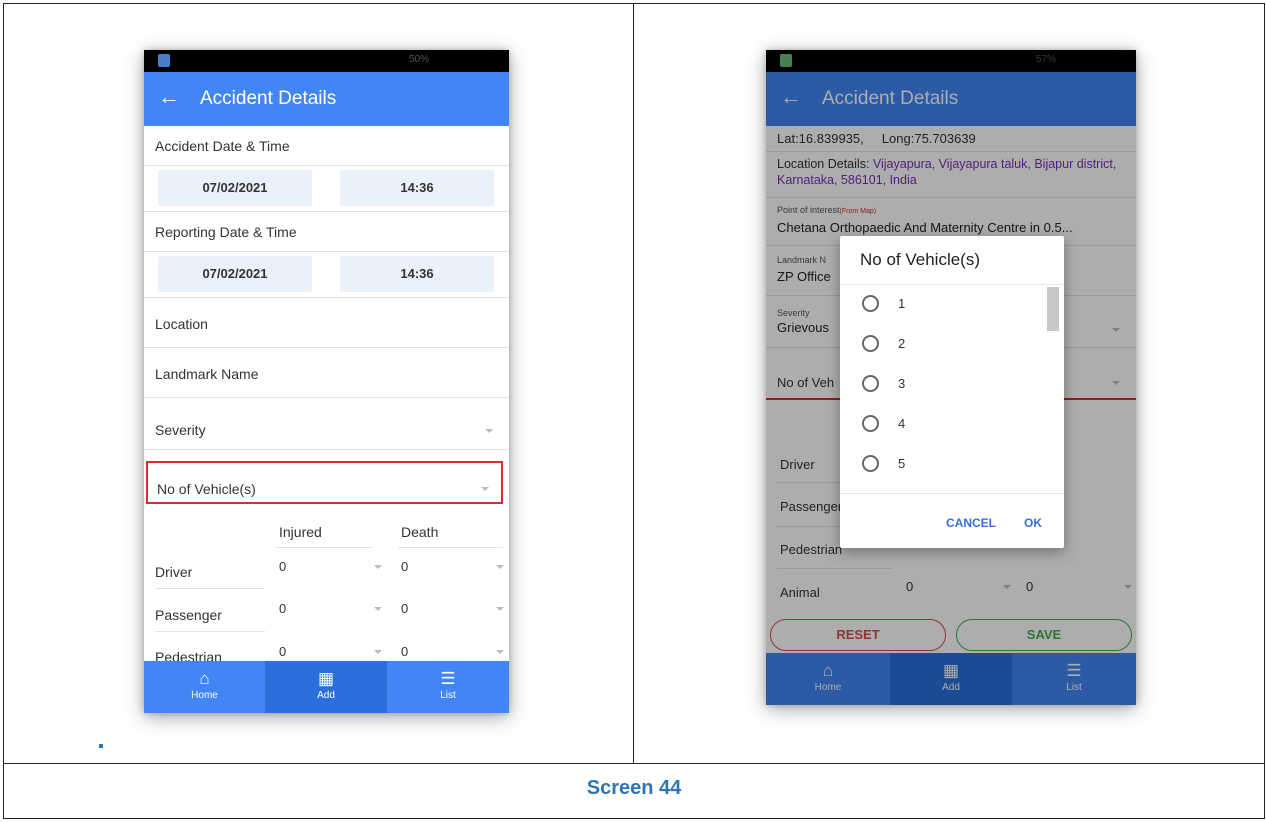 This screenshot has height=822, width=1266. Describe the element at coordinates (952, 489) in the screenshot. I see `vehicles-option-partial` at that location.